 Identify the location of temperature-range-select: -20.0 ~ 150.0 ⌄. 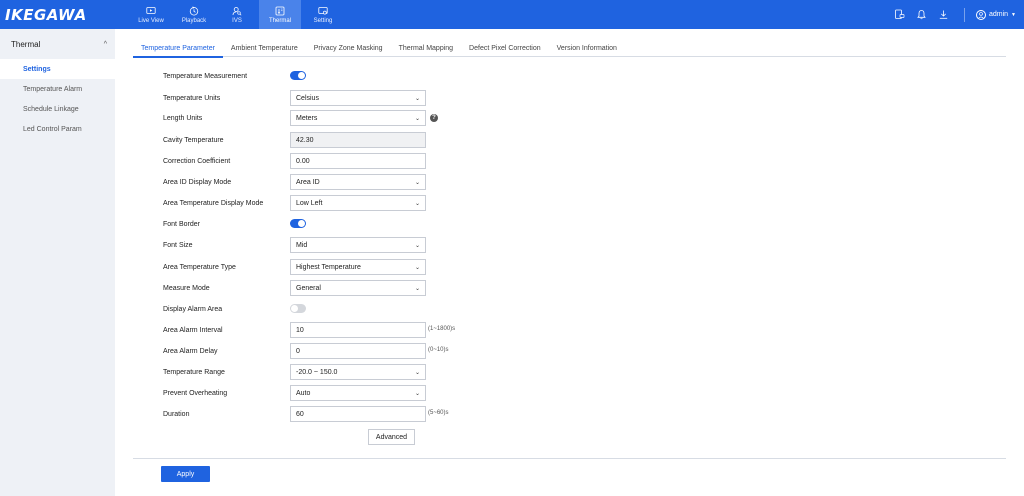
(358, 372).